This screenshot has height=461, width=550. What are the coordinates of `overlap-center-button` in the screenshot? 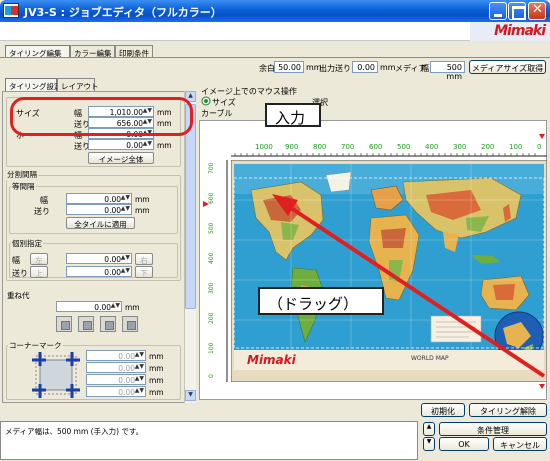 It's located at (86, 324).